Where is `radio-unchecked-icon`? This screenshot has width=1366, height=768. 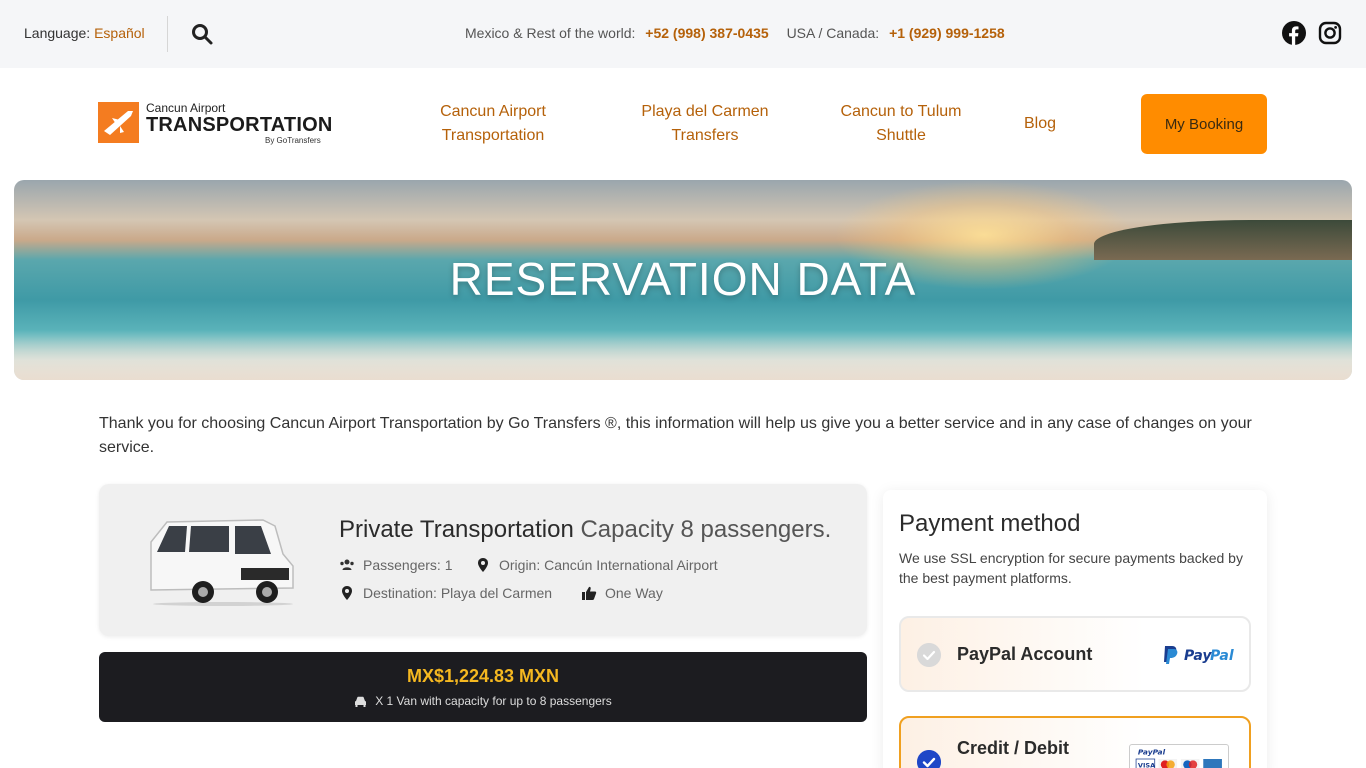
radio-unchecked-icon is located at coordinates (929, 655).